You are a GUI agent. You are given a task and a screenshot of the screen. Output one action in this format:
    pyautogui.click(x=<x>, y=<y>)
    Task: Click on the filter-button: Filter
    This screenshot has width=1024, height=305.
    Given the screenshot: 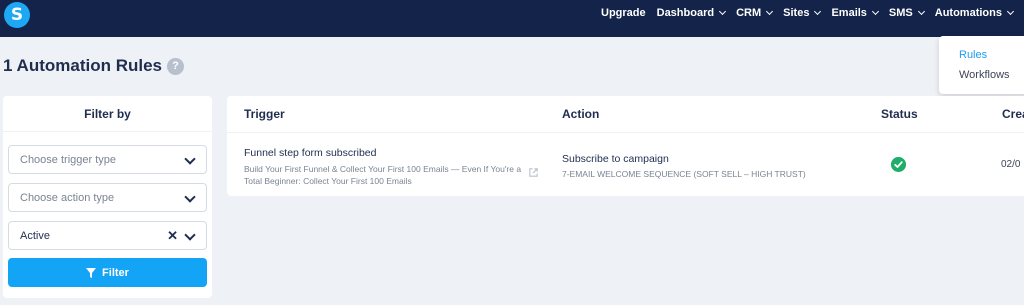 What is the action you would take?
    pyautogui.click(x=107, y=272)
    